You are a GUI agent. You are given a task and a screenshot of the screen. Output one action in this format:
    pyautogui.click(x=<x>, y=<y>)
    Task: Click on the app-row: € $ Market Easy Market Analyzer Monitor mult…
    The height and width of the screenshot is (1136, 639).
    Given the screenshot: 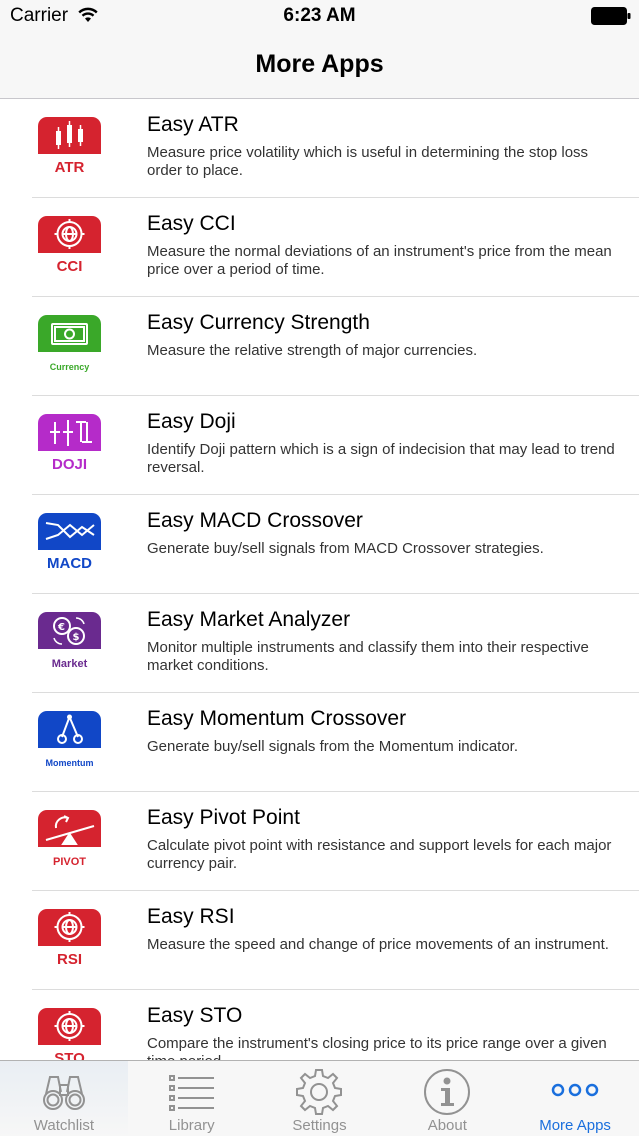 What is the action you would take?
    pyautogui.click(x=319, y=643)
    